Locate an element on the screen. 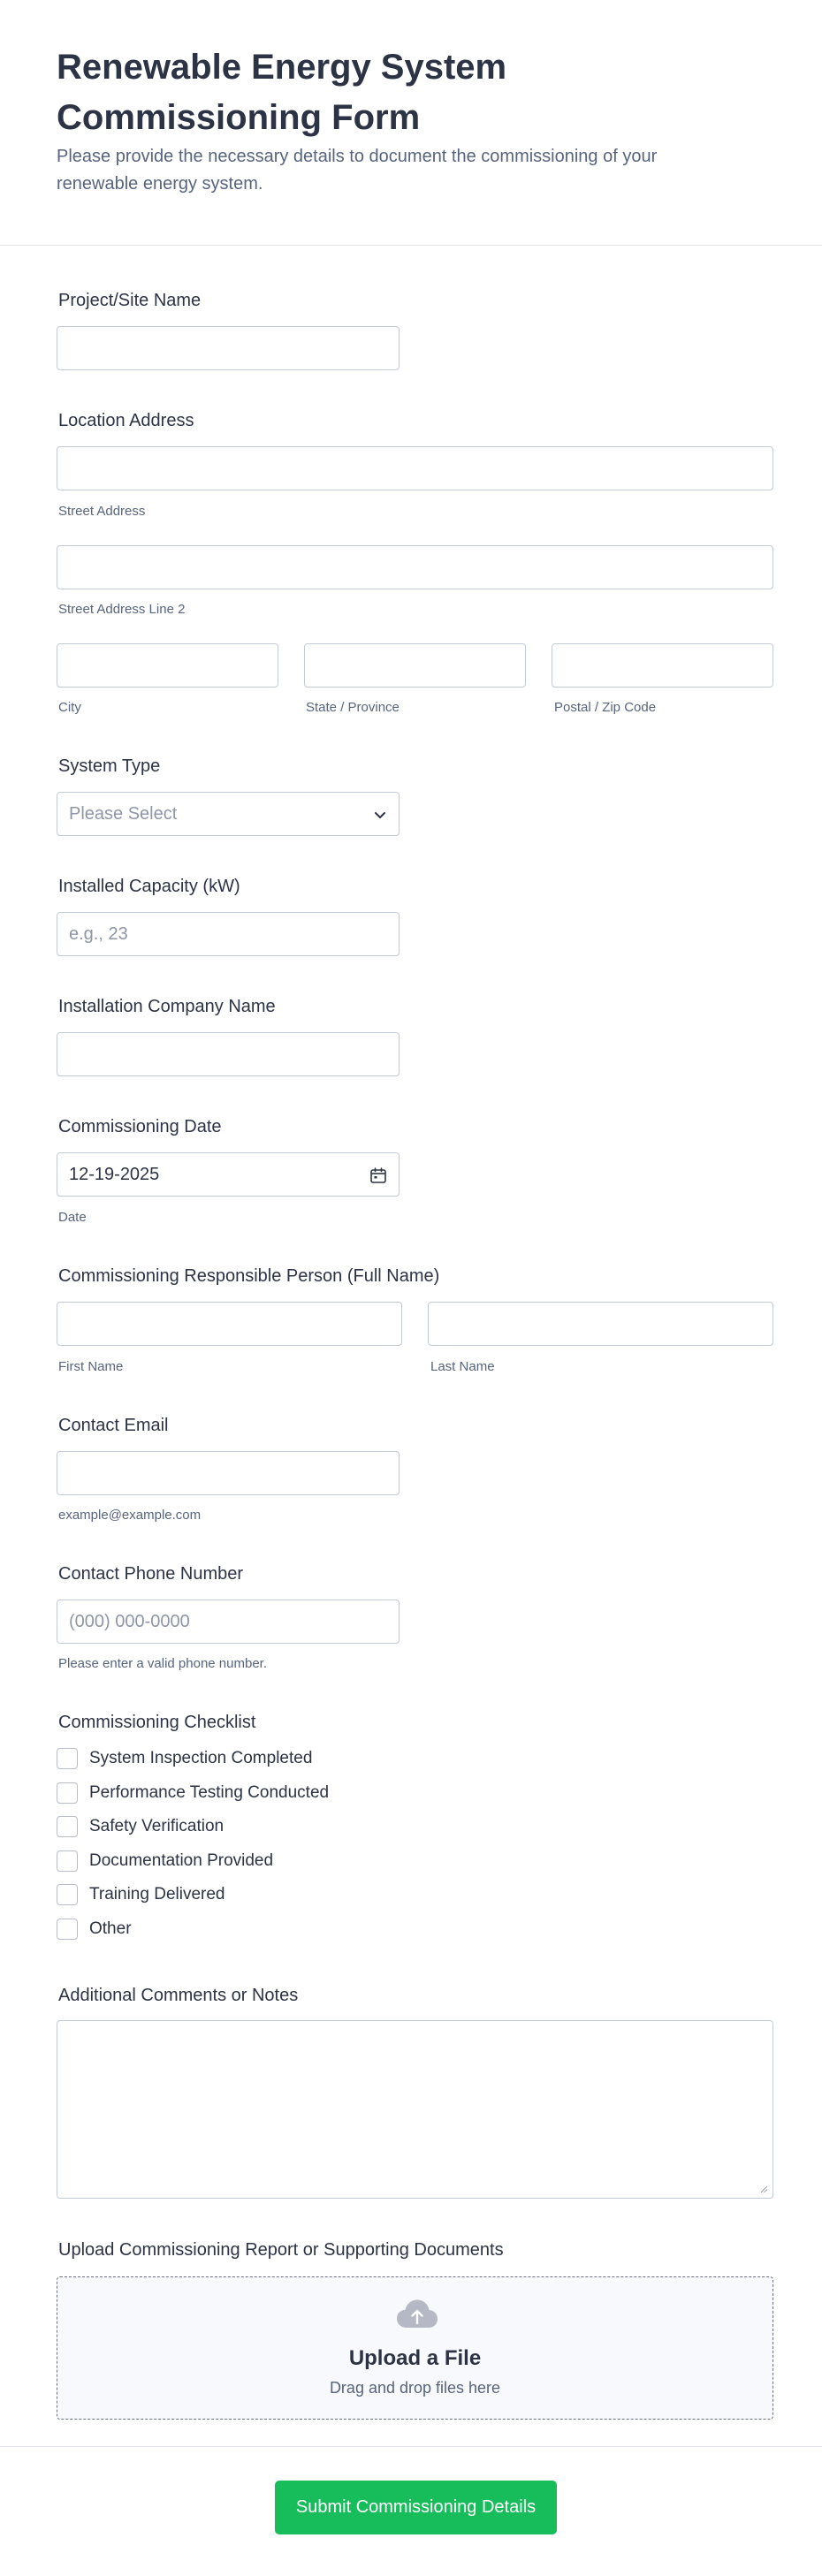 The width and height of the screenshot is (822, 2576). submit-button: Submit Commissioning Details is located at coordinates (416, 2507).